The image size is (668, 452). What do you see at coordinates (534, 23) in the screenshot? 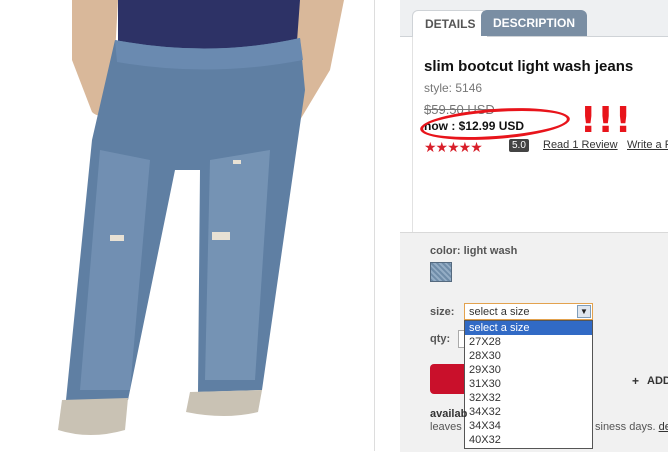
I see `tab-description: DESCRIPTION` at bounding box center [534, 23].